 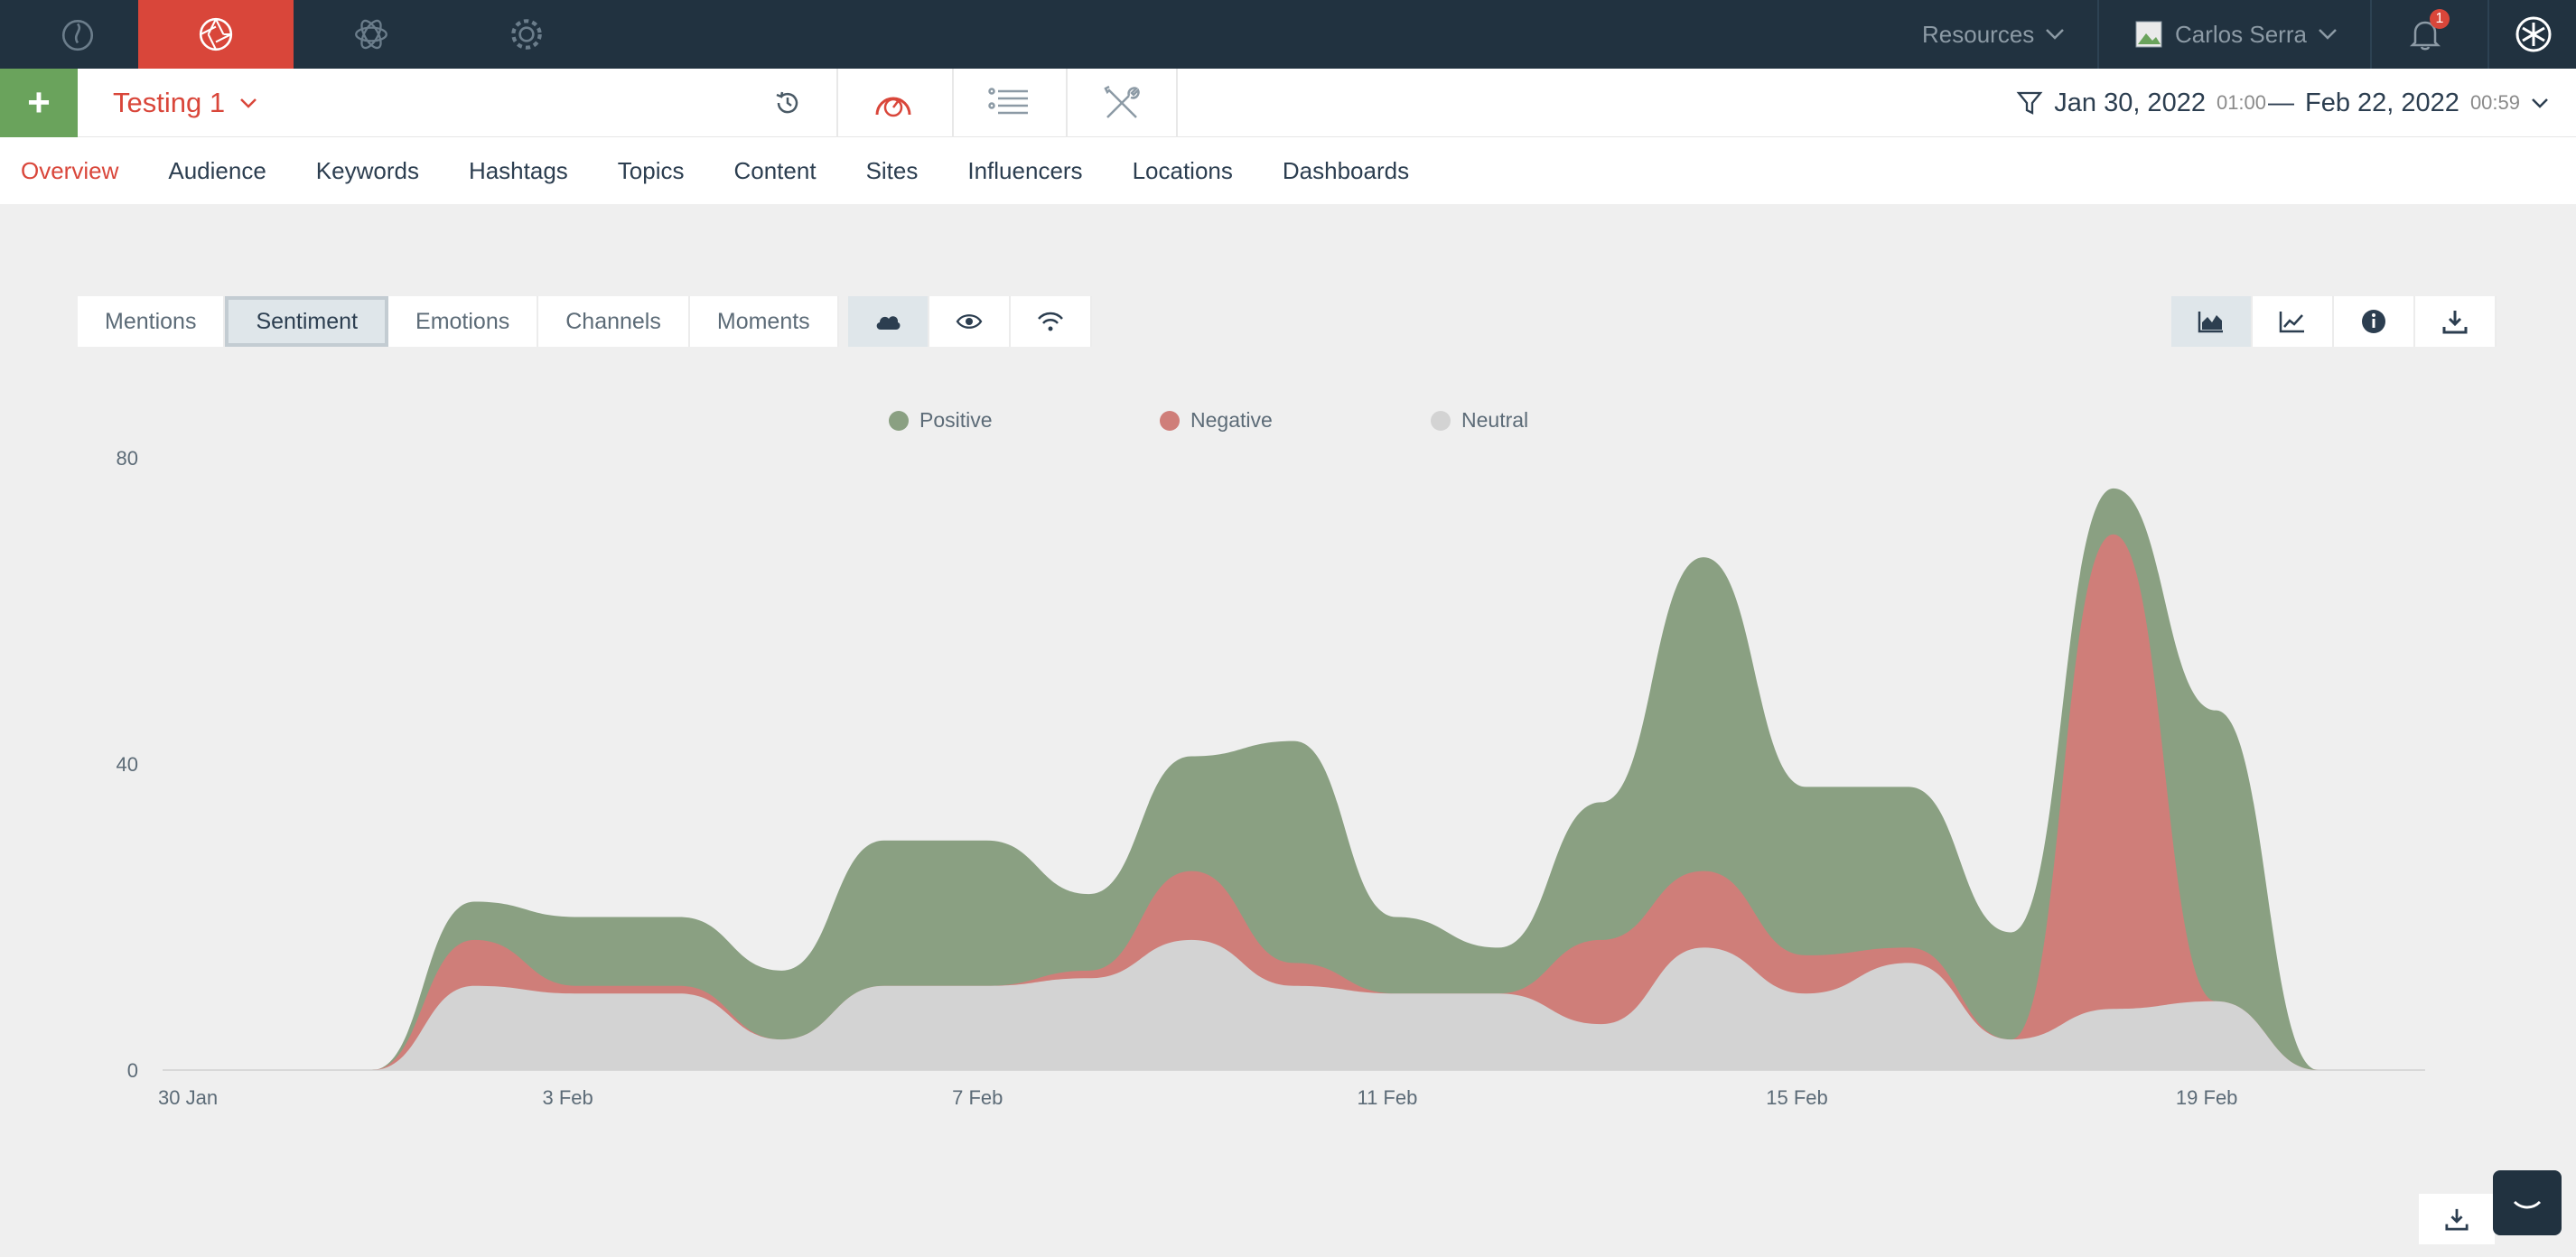 I want to click on chart-tab-mentions: Mentions, so click(x=152, y=321).